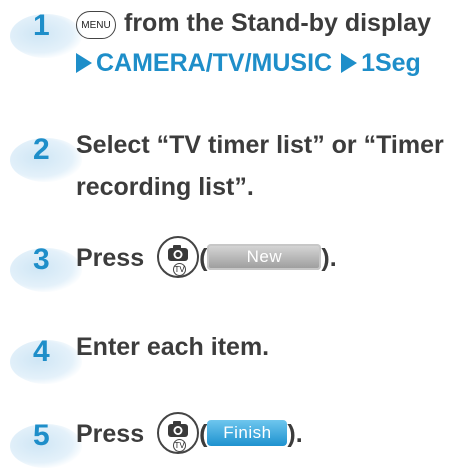 Image resolution: width=464 pixels, height=472 pixels. I want to click on softkey-new: New, so click(264, 257).